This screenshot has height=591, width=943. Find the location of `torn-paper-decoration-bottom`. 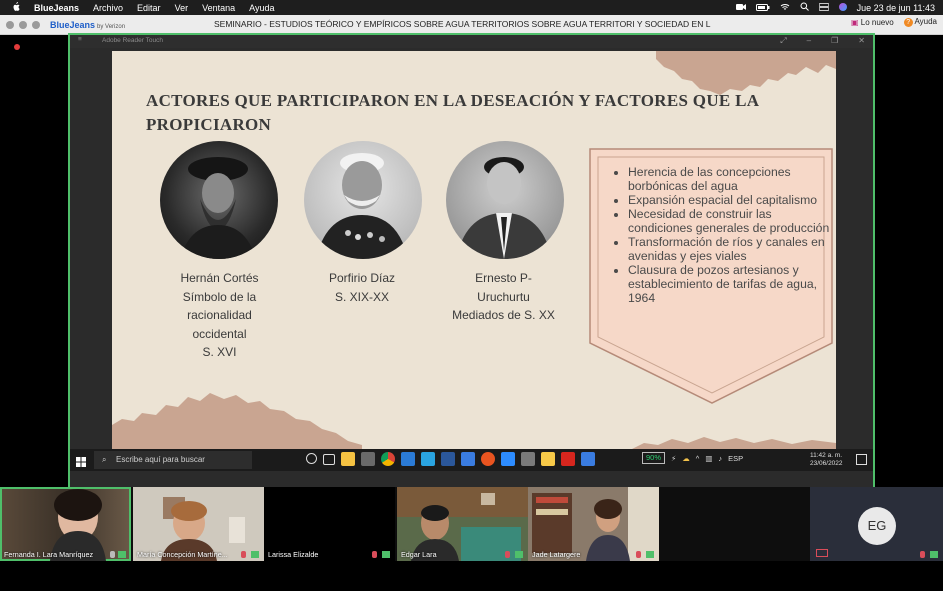

torn-paper-decoration-bottom is located at coordinates (237, 421).